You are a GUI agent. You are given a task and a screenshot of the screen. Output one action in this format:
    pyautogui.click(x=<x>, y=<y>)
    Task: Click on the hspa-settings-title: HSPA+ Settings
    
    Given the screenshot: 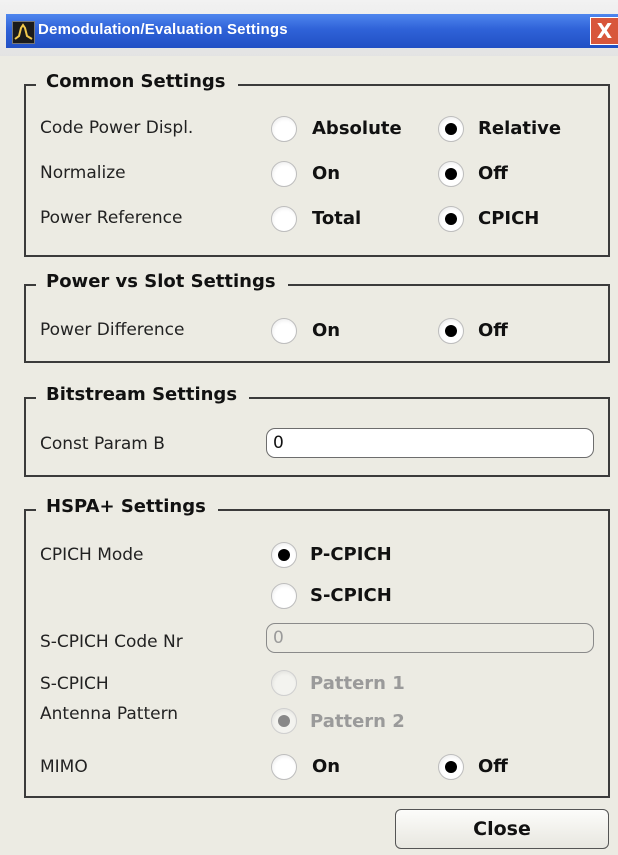 What is the action you would take?
    pyautogui.click(x=127, y=506)
    